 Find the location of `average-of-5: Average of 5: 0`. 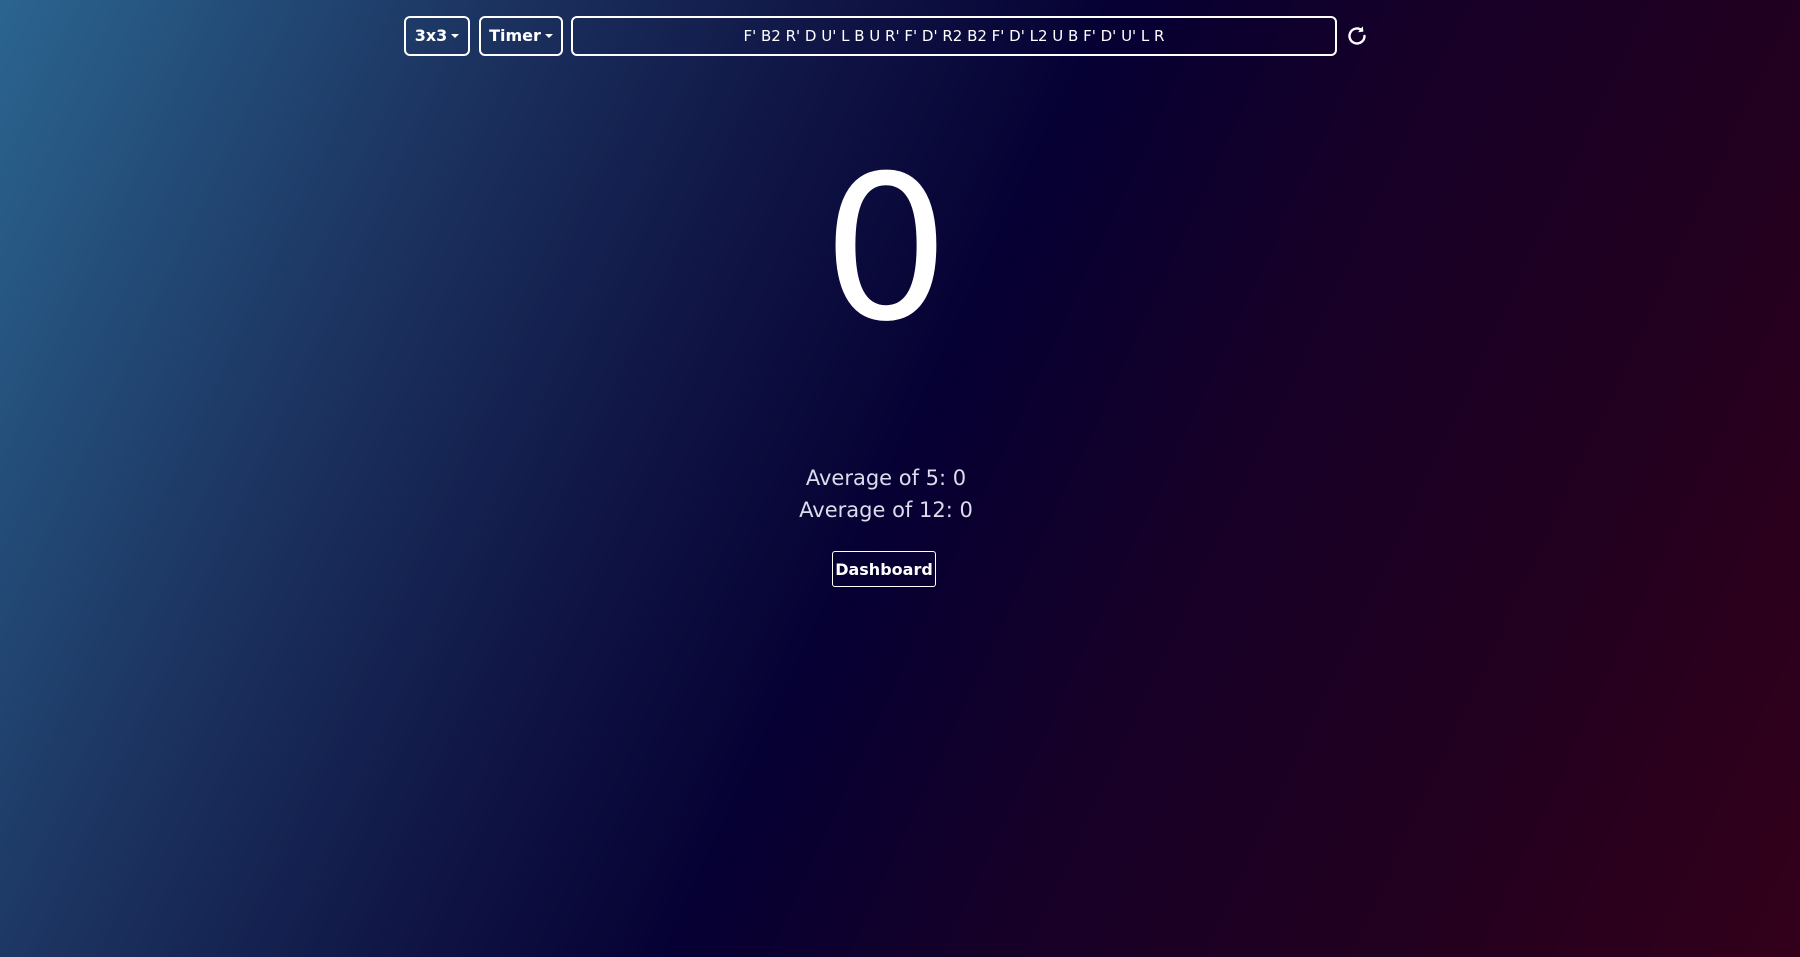

average-of-5: Average of 5: 0 is located at coordinates (886, 478).